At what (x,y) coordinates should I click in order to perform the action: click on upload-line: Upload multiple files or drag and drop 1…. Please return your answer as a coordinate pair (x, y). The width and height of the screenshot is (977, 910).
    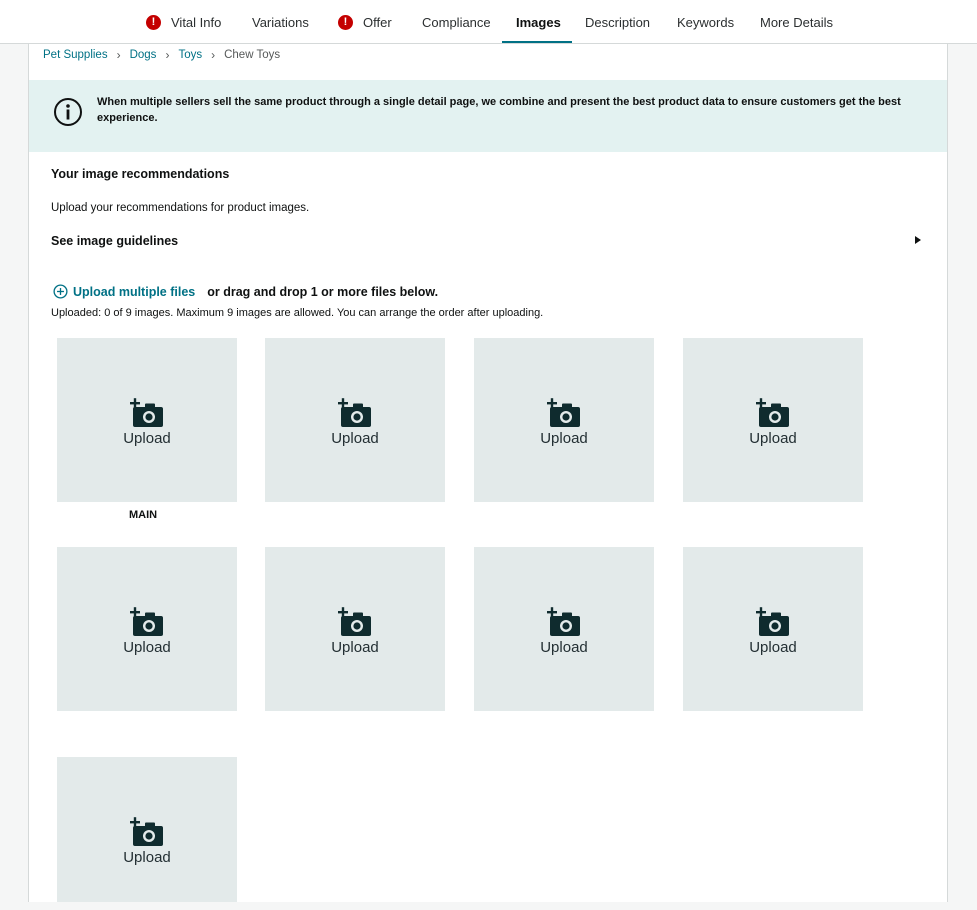
    Looking at the image, I should click on (245, 291).